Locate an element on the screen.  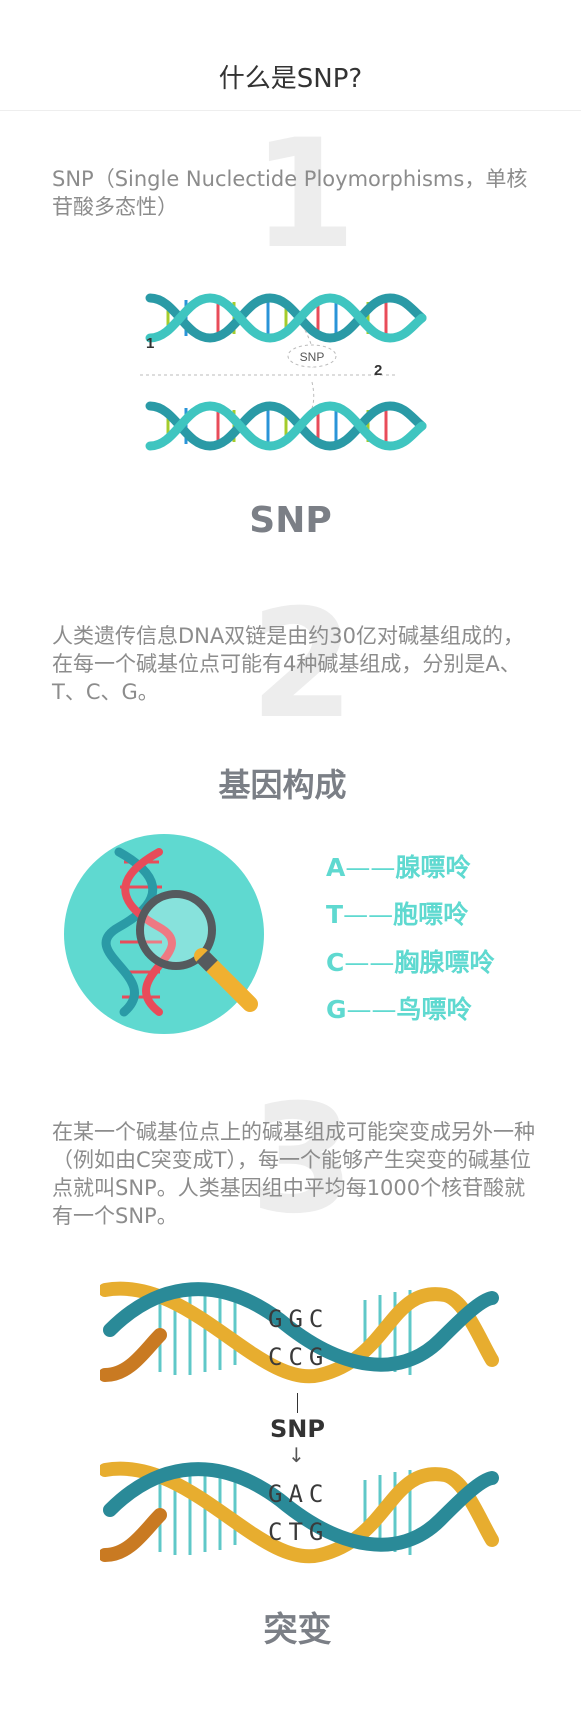
strand-label-2: 2 is located at coordinates (378, 370).